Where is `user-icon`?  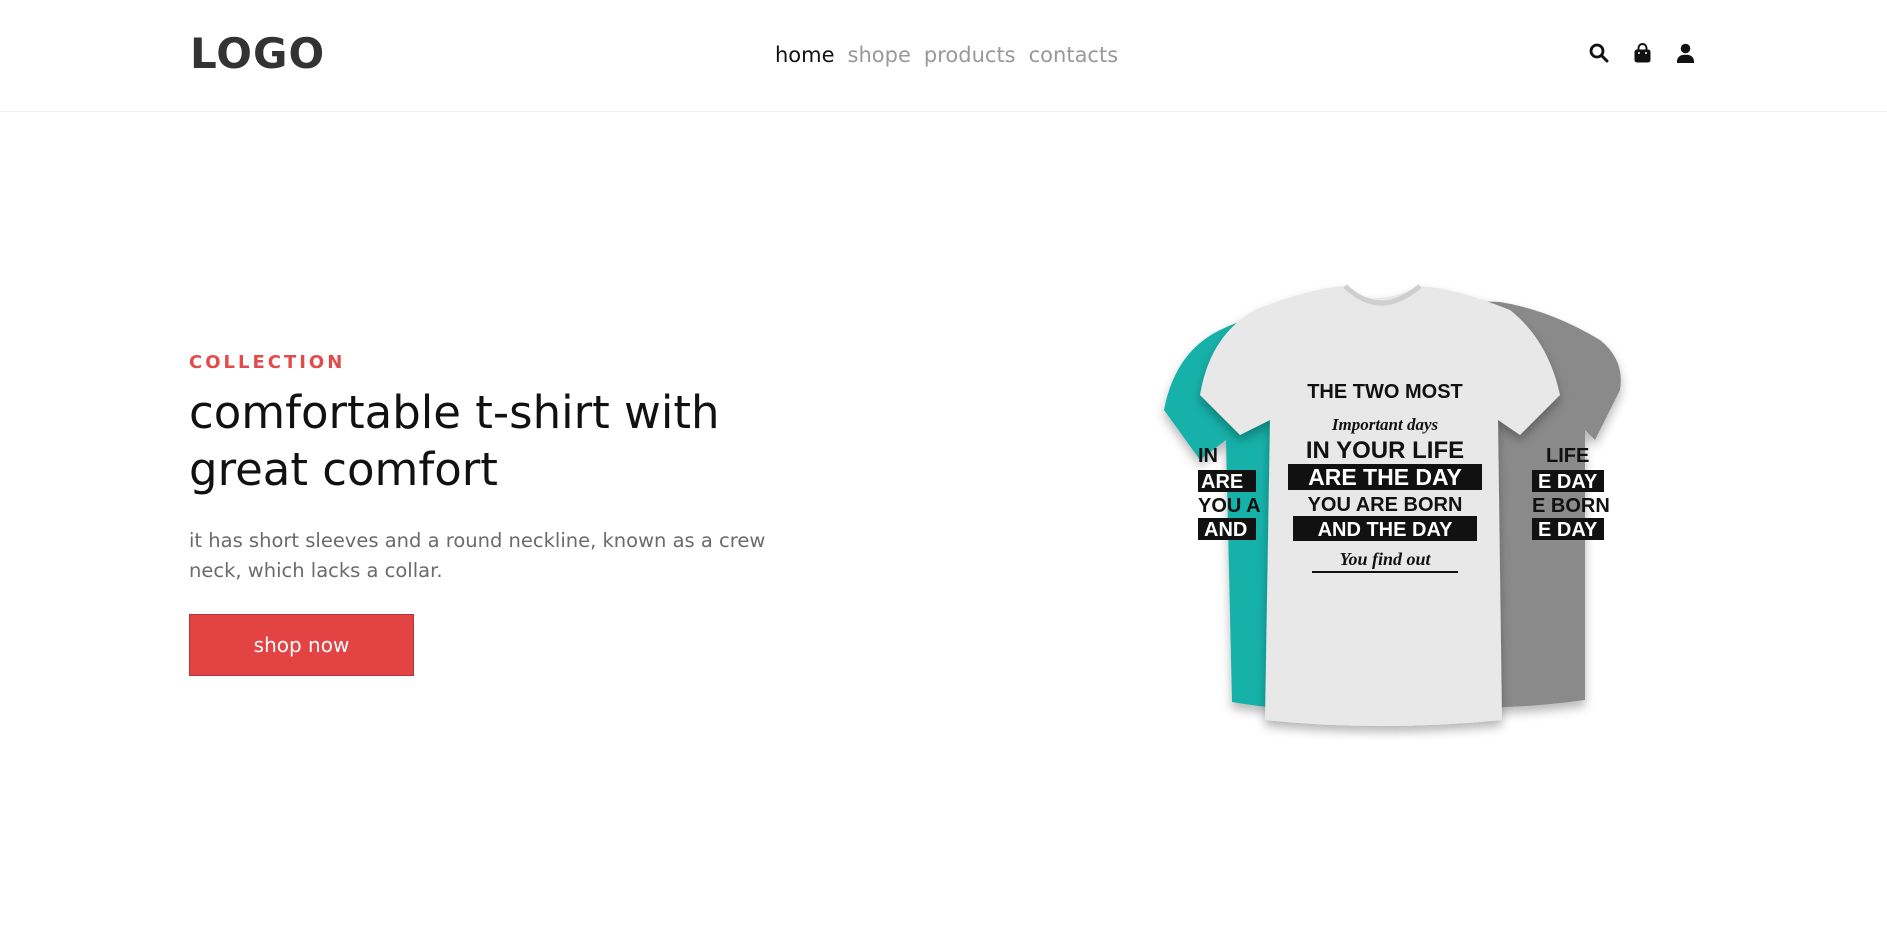 user-icon is located at coordinates (1685, 53).